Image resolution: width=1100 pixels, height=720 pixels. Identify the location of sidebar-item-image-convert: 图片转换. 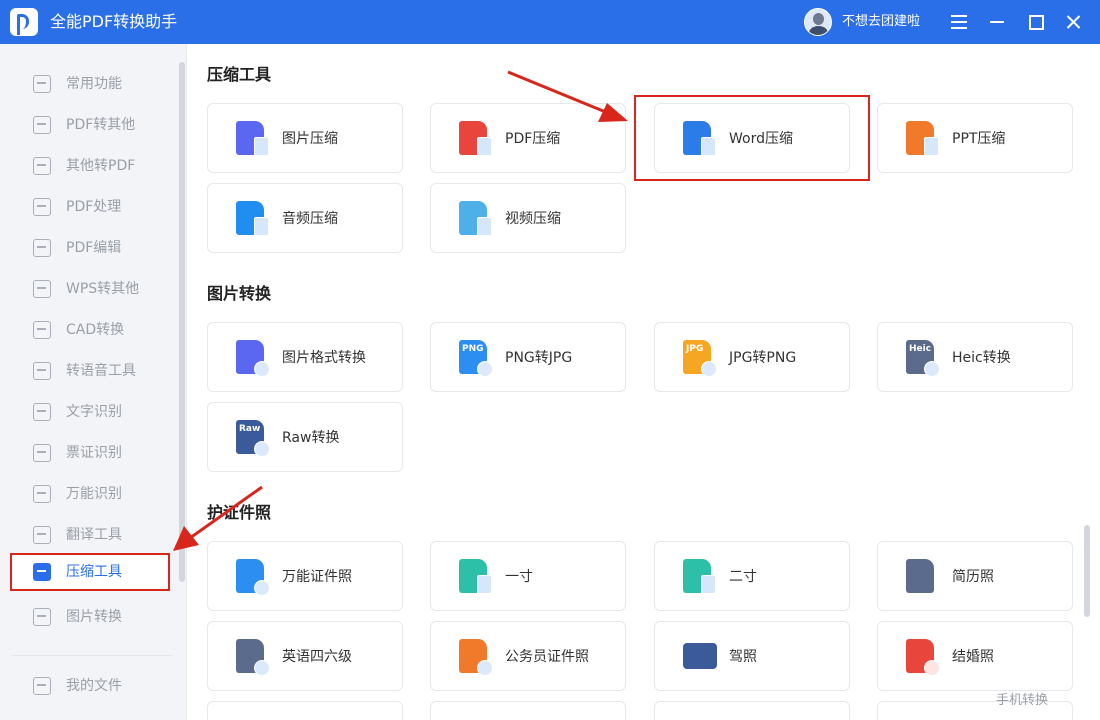
(90, 617).